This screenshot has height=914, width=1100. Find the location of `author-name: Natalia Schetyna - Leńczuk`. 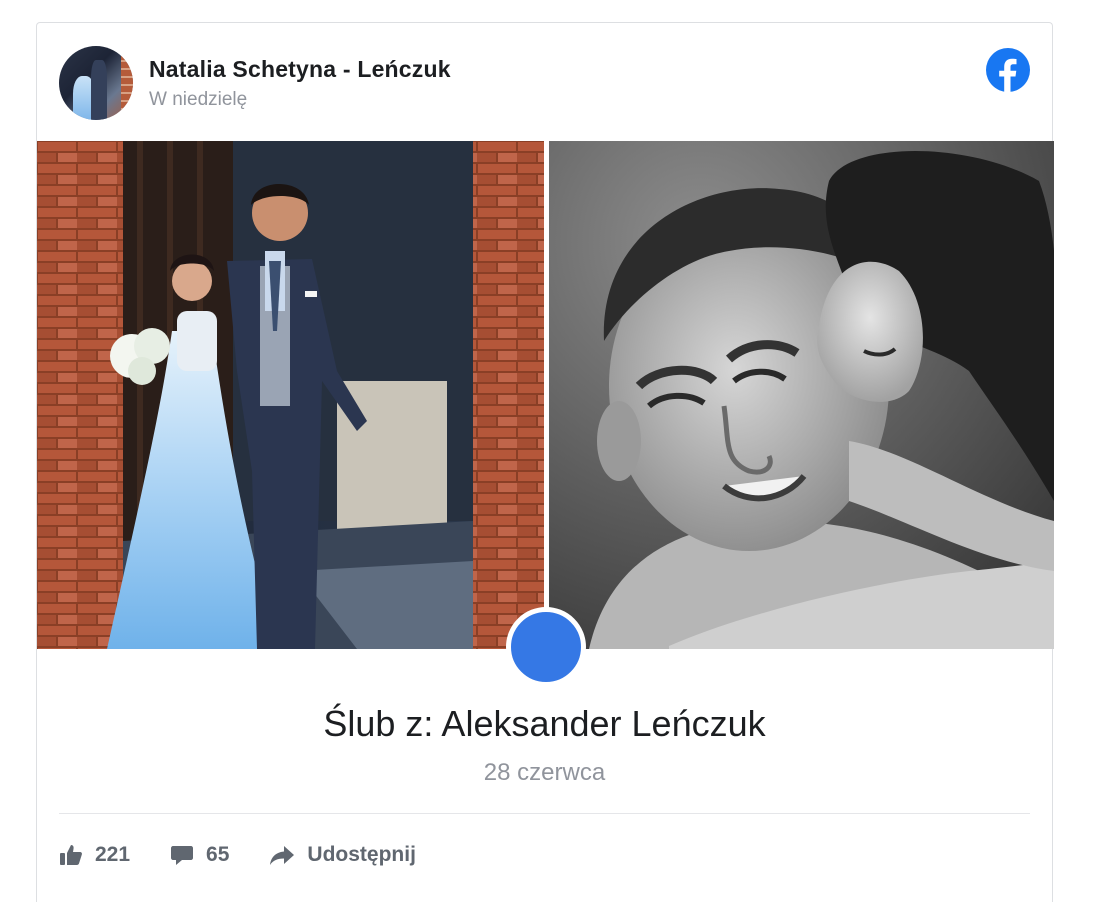

author-name: Natalia Schetyna - Leńczuk is located at coordinates (300, 69).